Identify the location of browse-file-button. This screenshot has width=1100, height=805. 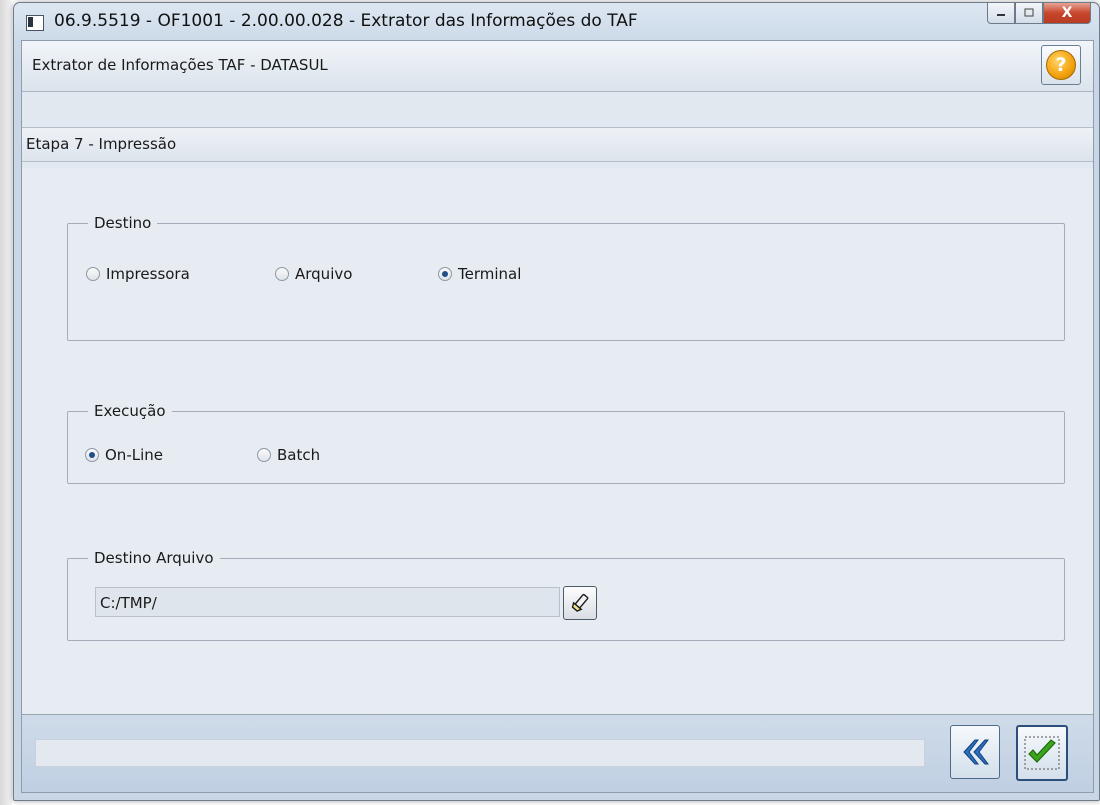
(580, 603).